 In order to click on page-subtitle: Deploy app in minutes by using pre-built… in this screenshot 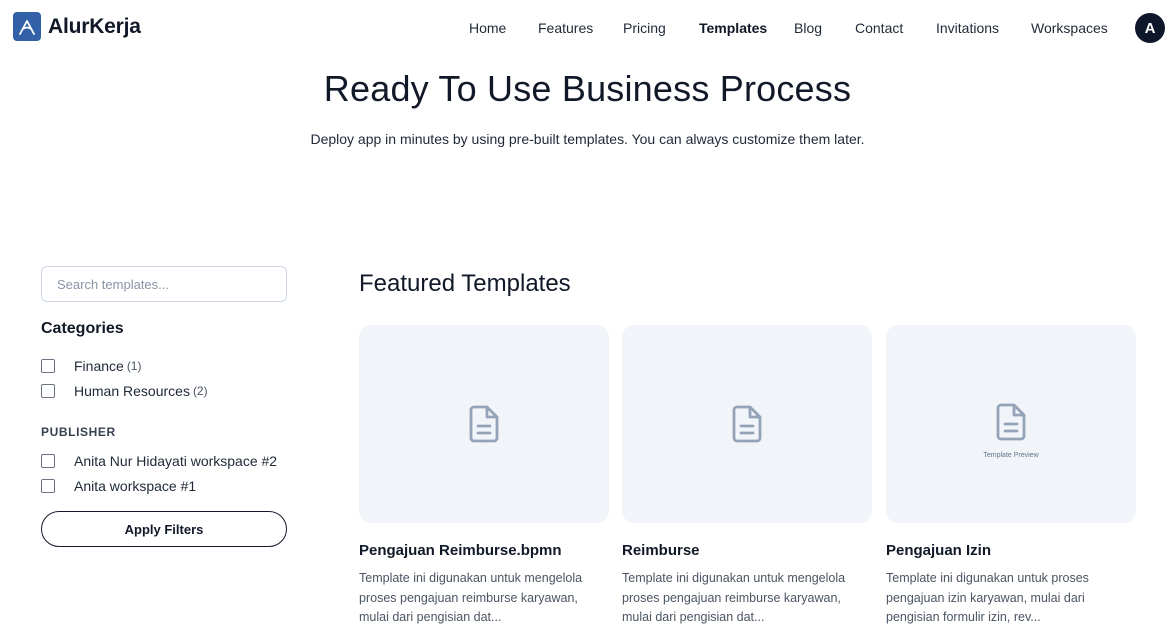, I will do `click(587, 139)`.